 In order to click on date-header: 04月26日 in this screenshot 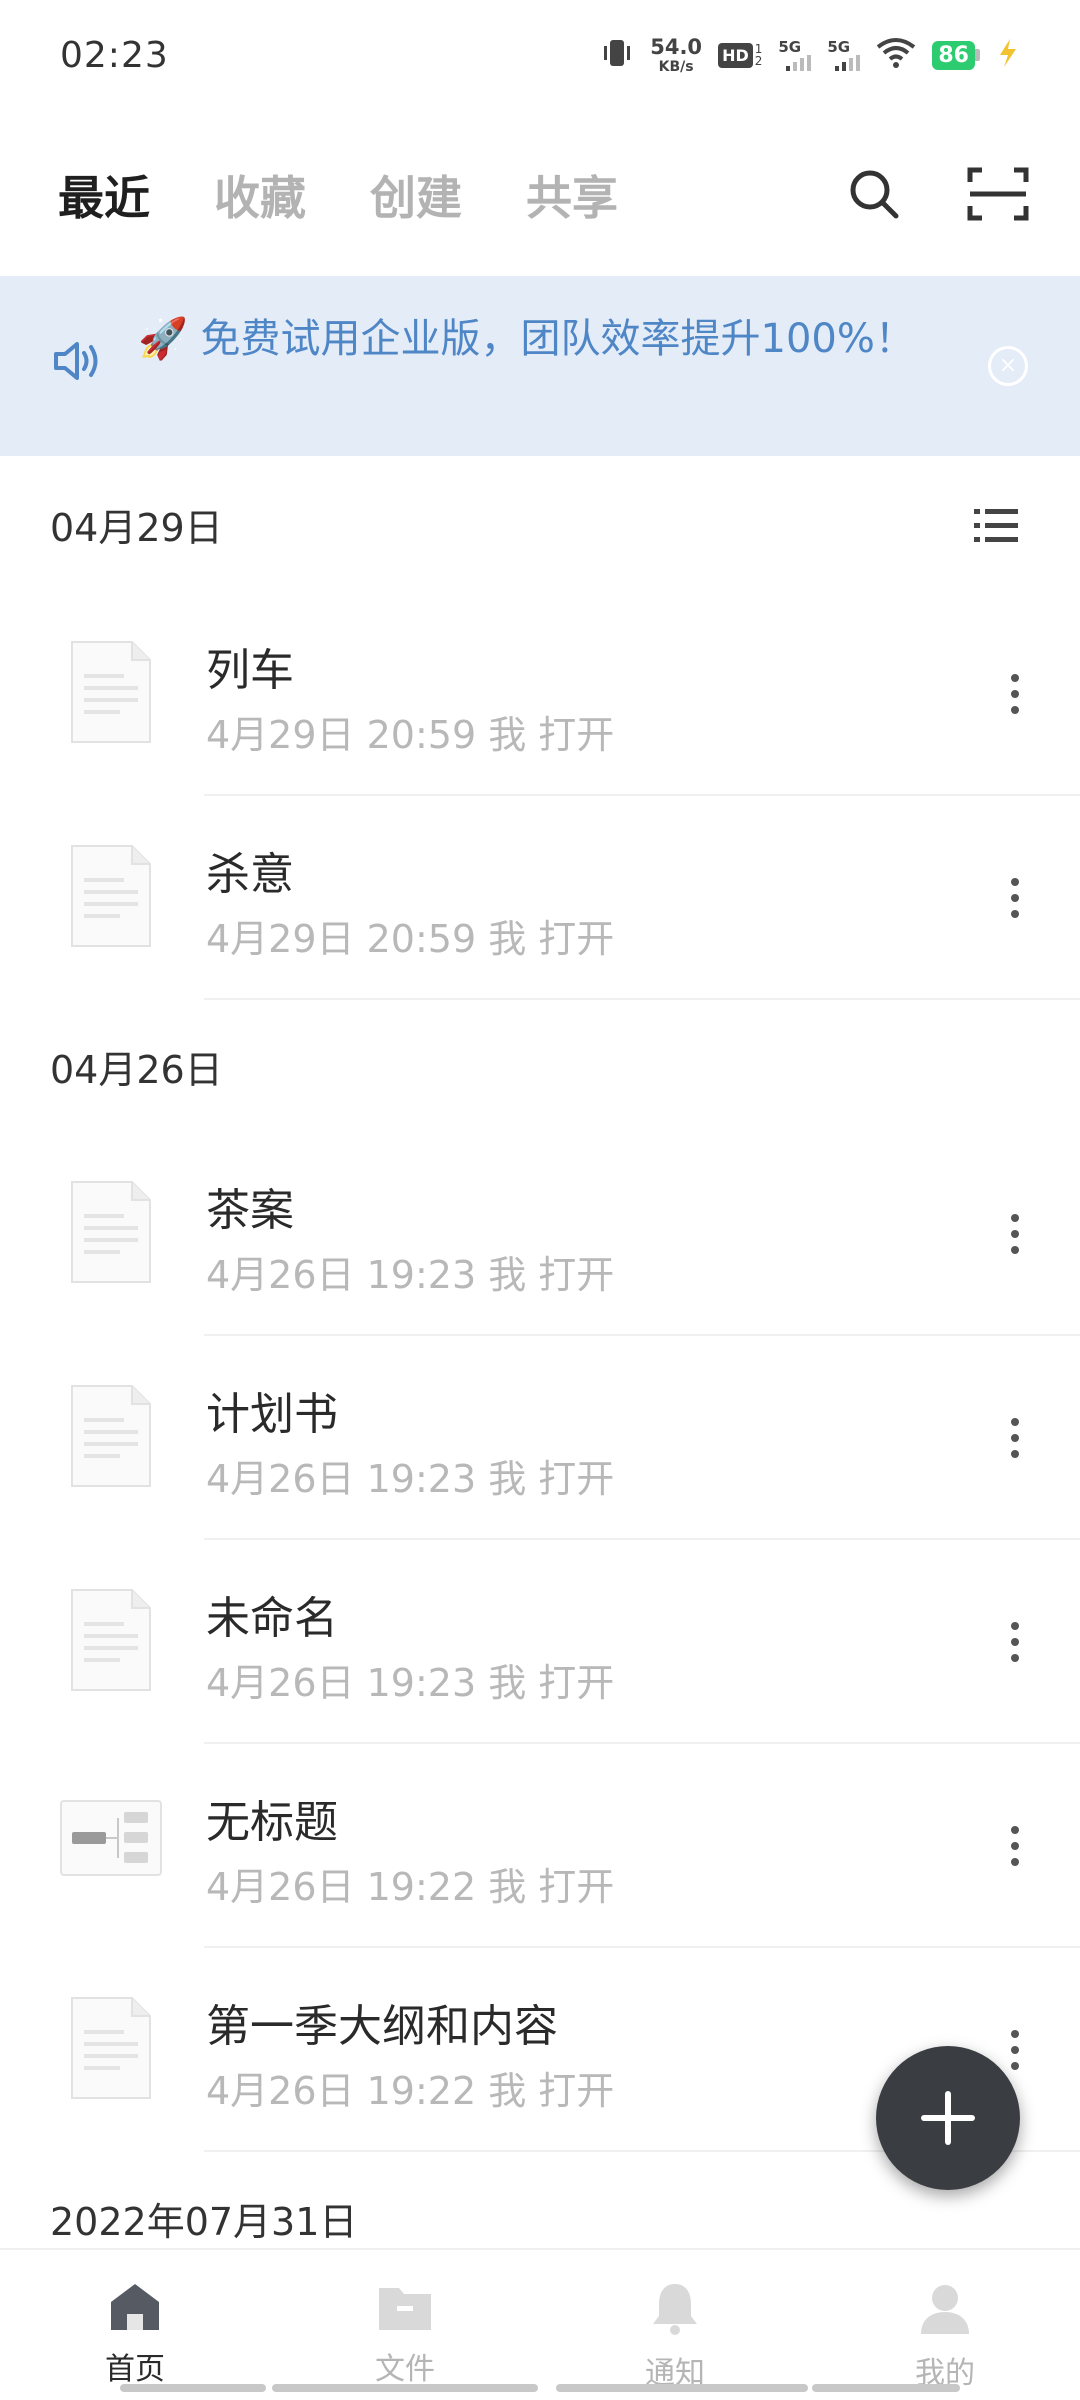, I will do `click(136, 1069)`.